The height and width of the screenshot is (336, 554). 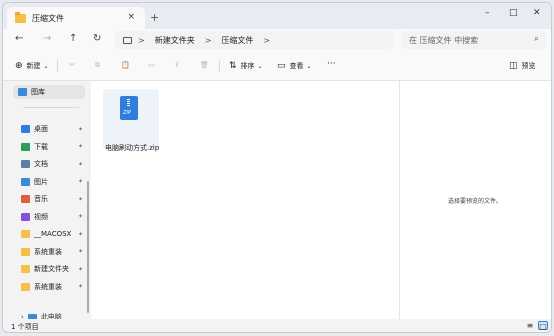 I want to click on sidebar-item: 音乐 ✦, so click(x=52, y=199).